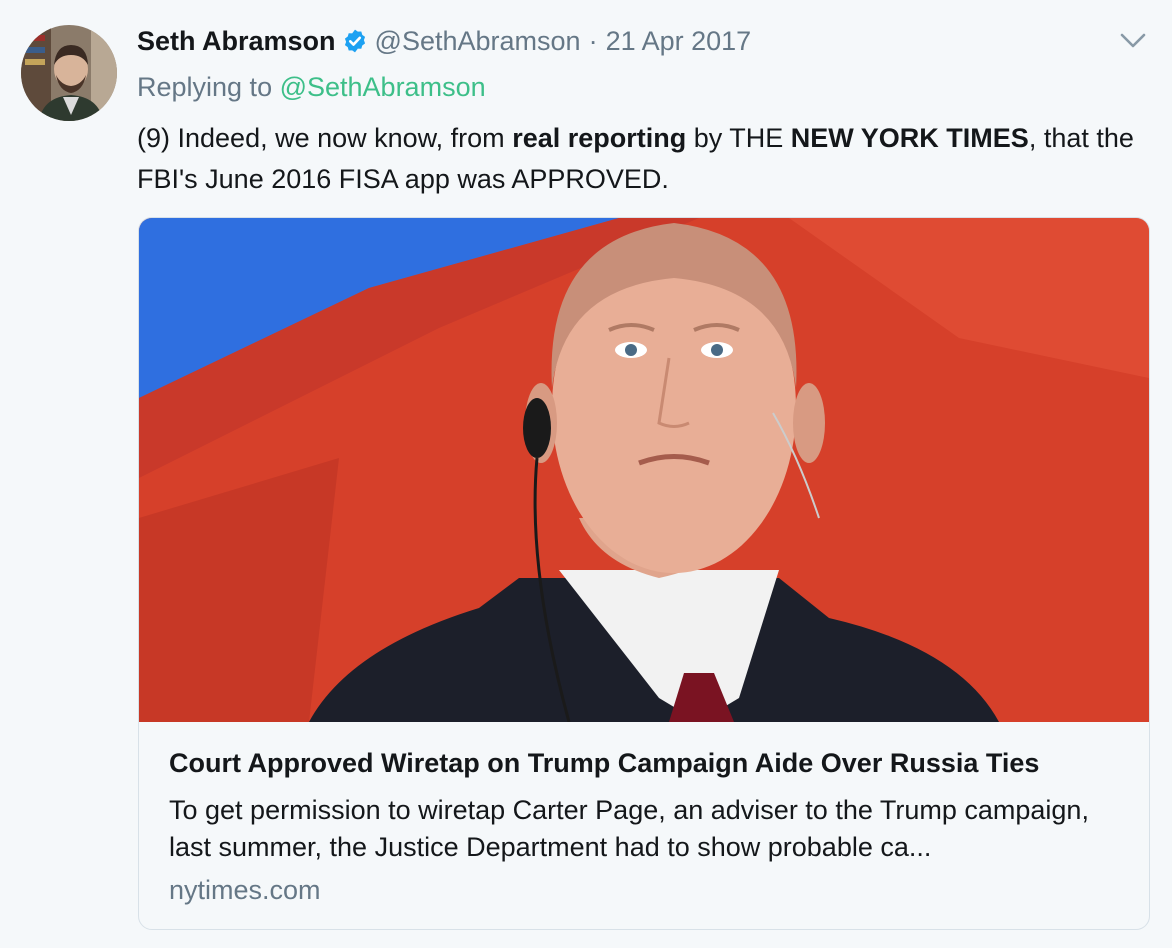 Image resolution: width=1172 pixels, height=948 pixels. I want to click on tweet-date: 21 Apr 2017, so click(679, 41).